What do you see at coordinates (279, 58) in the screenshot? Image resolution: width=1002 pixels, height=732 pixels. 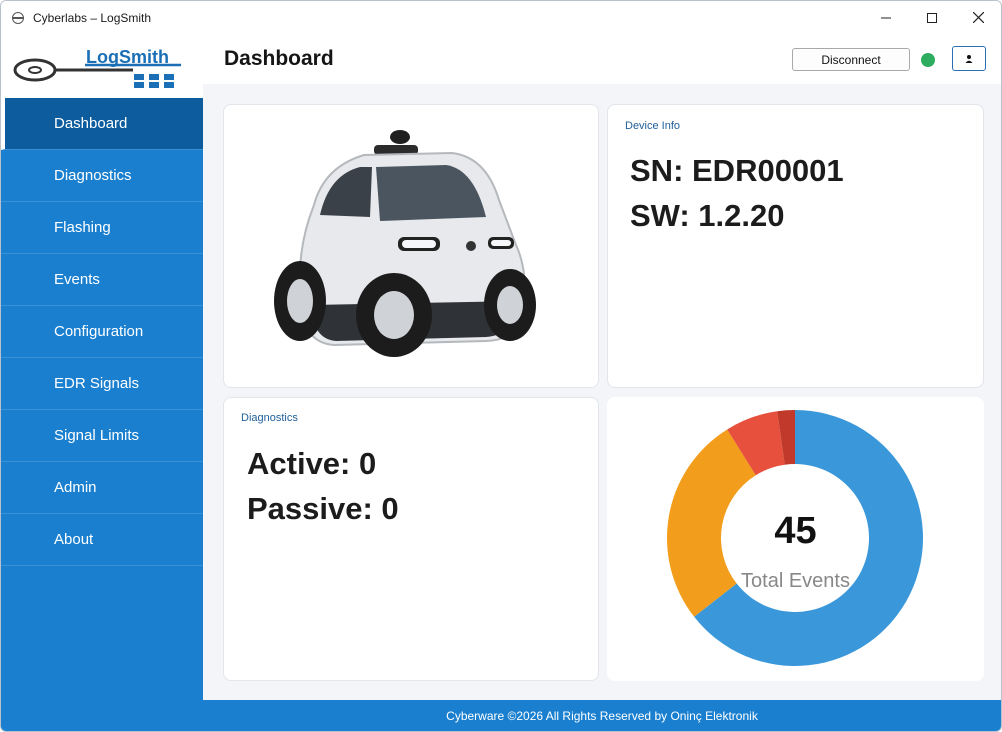 I see `page-title: Dashboard` at bounding box center [279, 58].